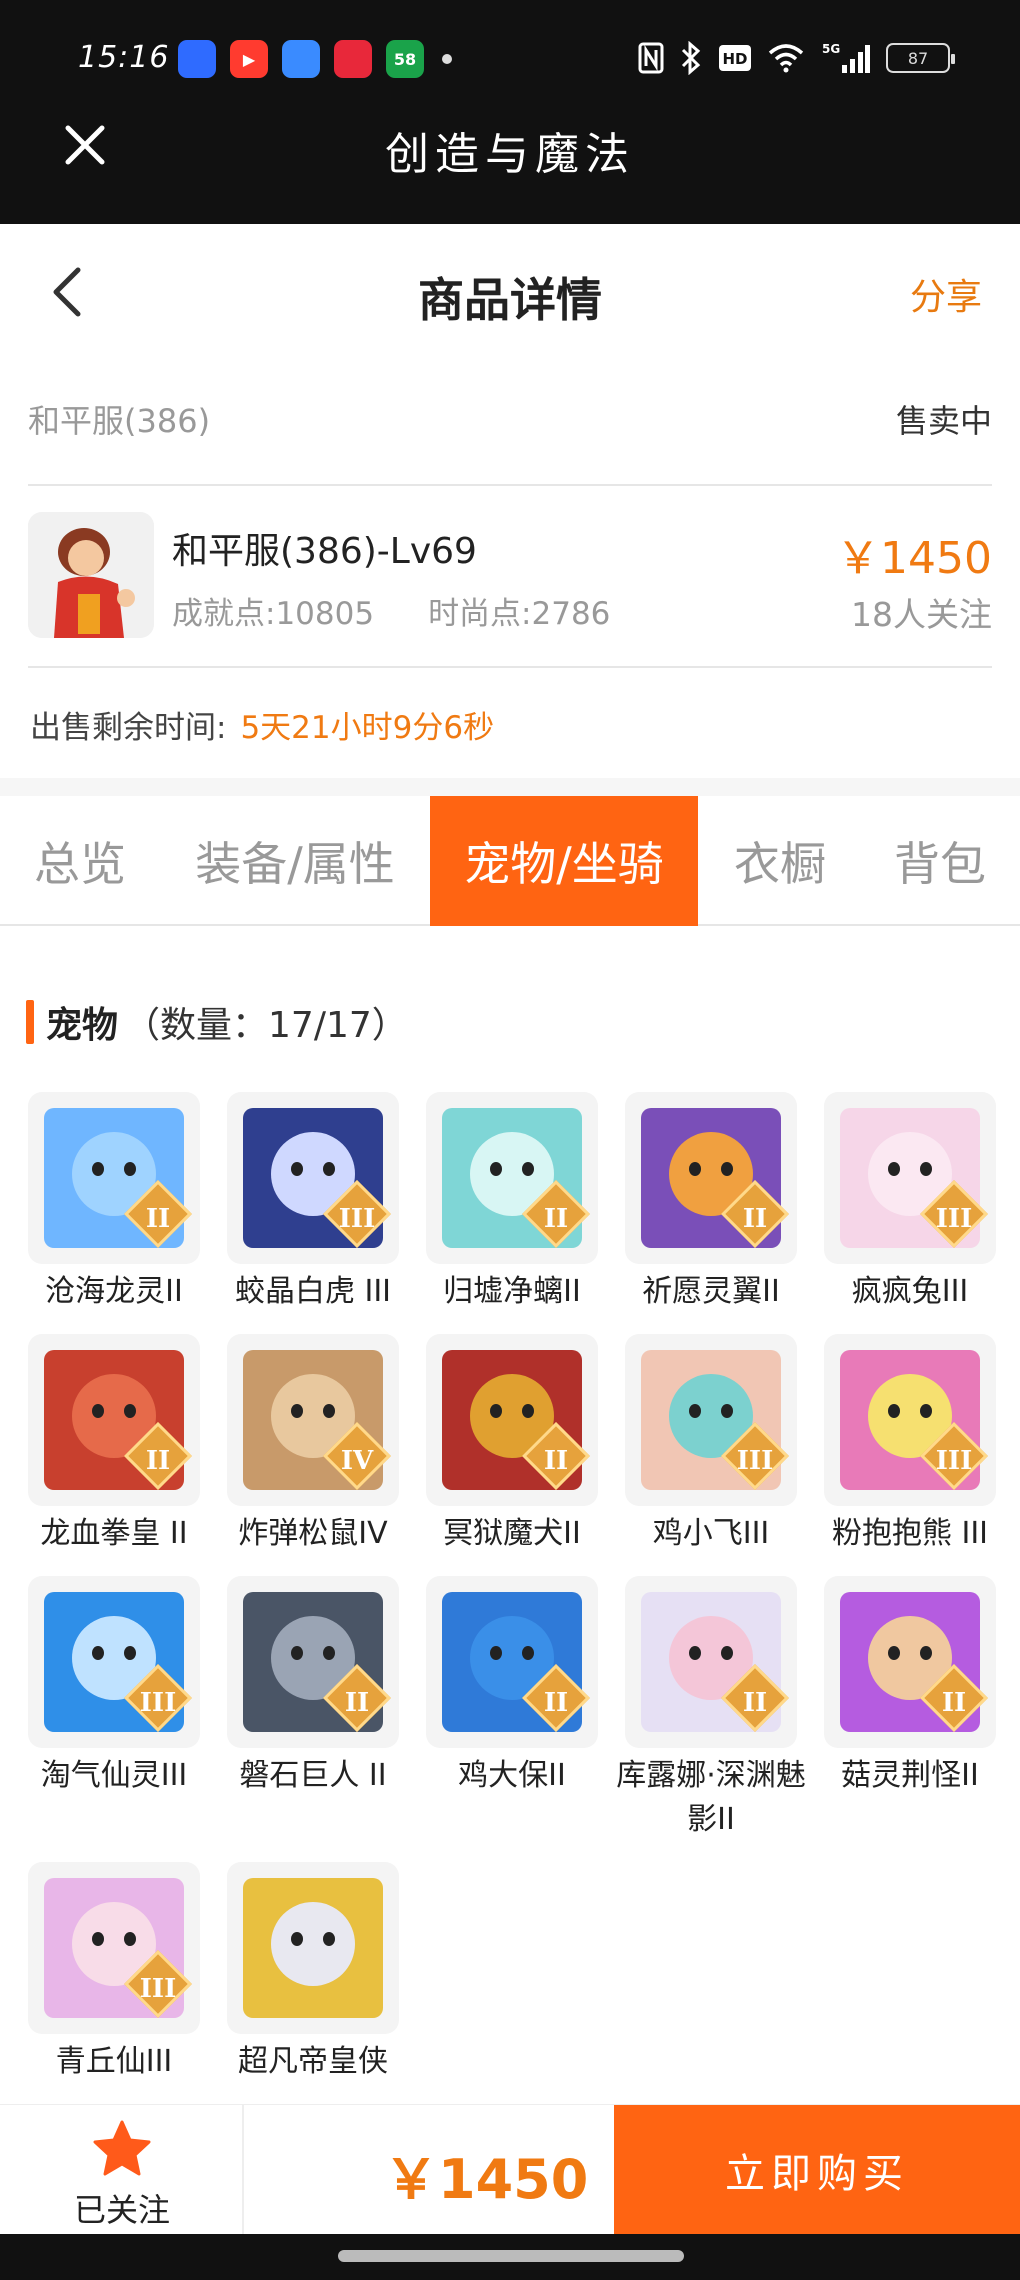 The width and height of the screenshot is (1020, 2280). Describe the element at coordinates (512, 1775) in the screenshot. I see `pet-name: 鸡大保II` at that location.